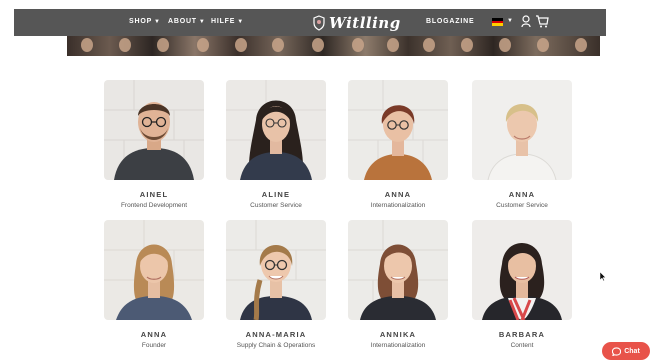 Image resolution: width=664 pixels, height=360 pixels. I want to click on nav-about-label: ABOUT, so click(182, 21).